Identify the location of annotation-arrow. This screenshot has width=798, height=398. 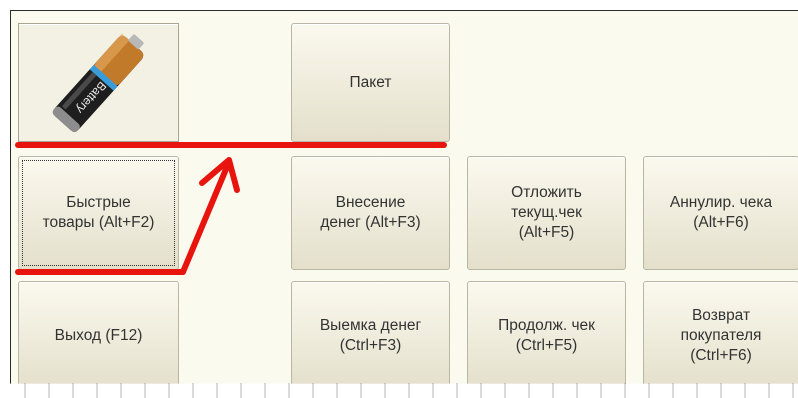
(123, 217).